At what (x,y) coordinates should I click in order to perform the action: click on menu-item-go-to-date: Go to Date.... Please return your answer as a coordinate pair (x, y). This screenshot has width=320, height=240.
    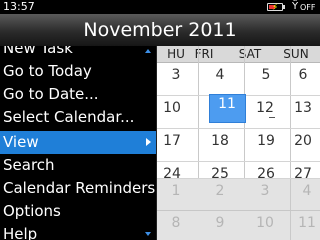
    Looking at the image, I should click on (78, 94).